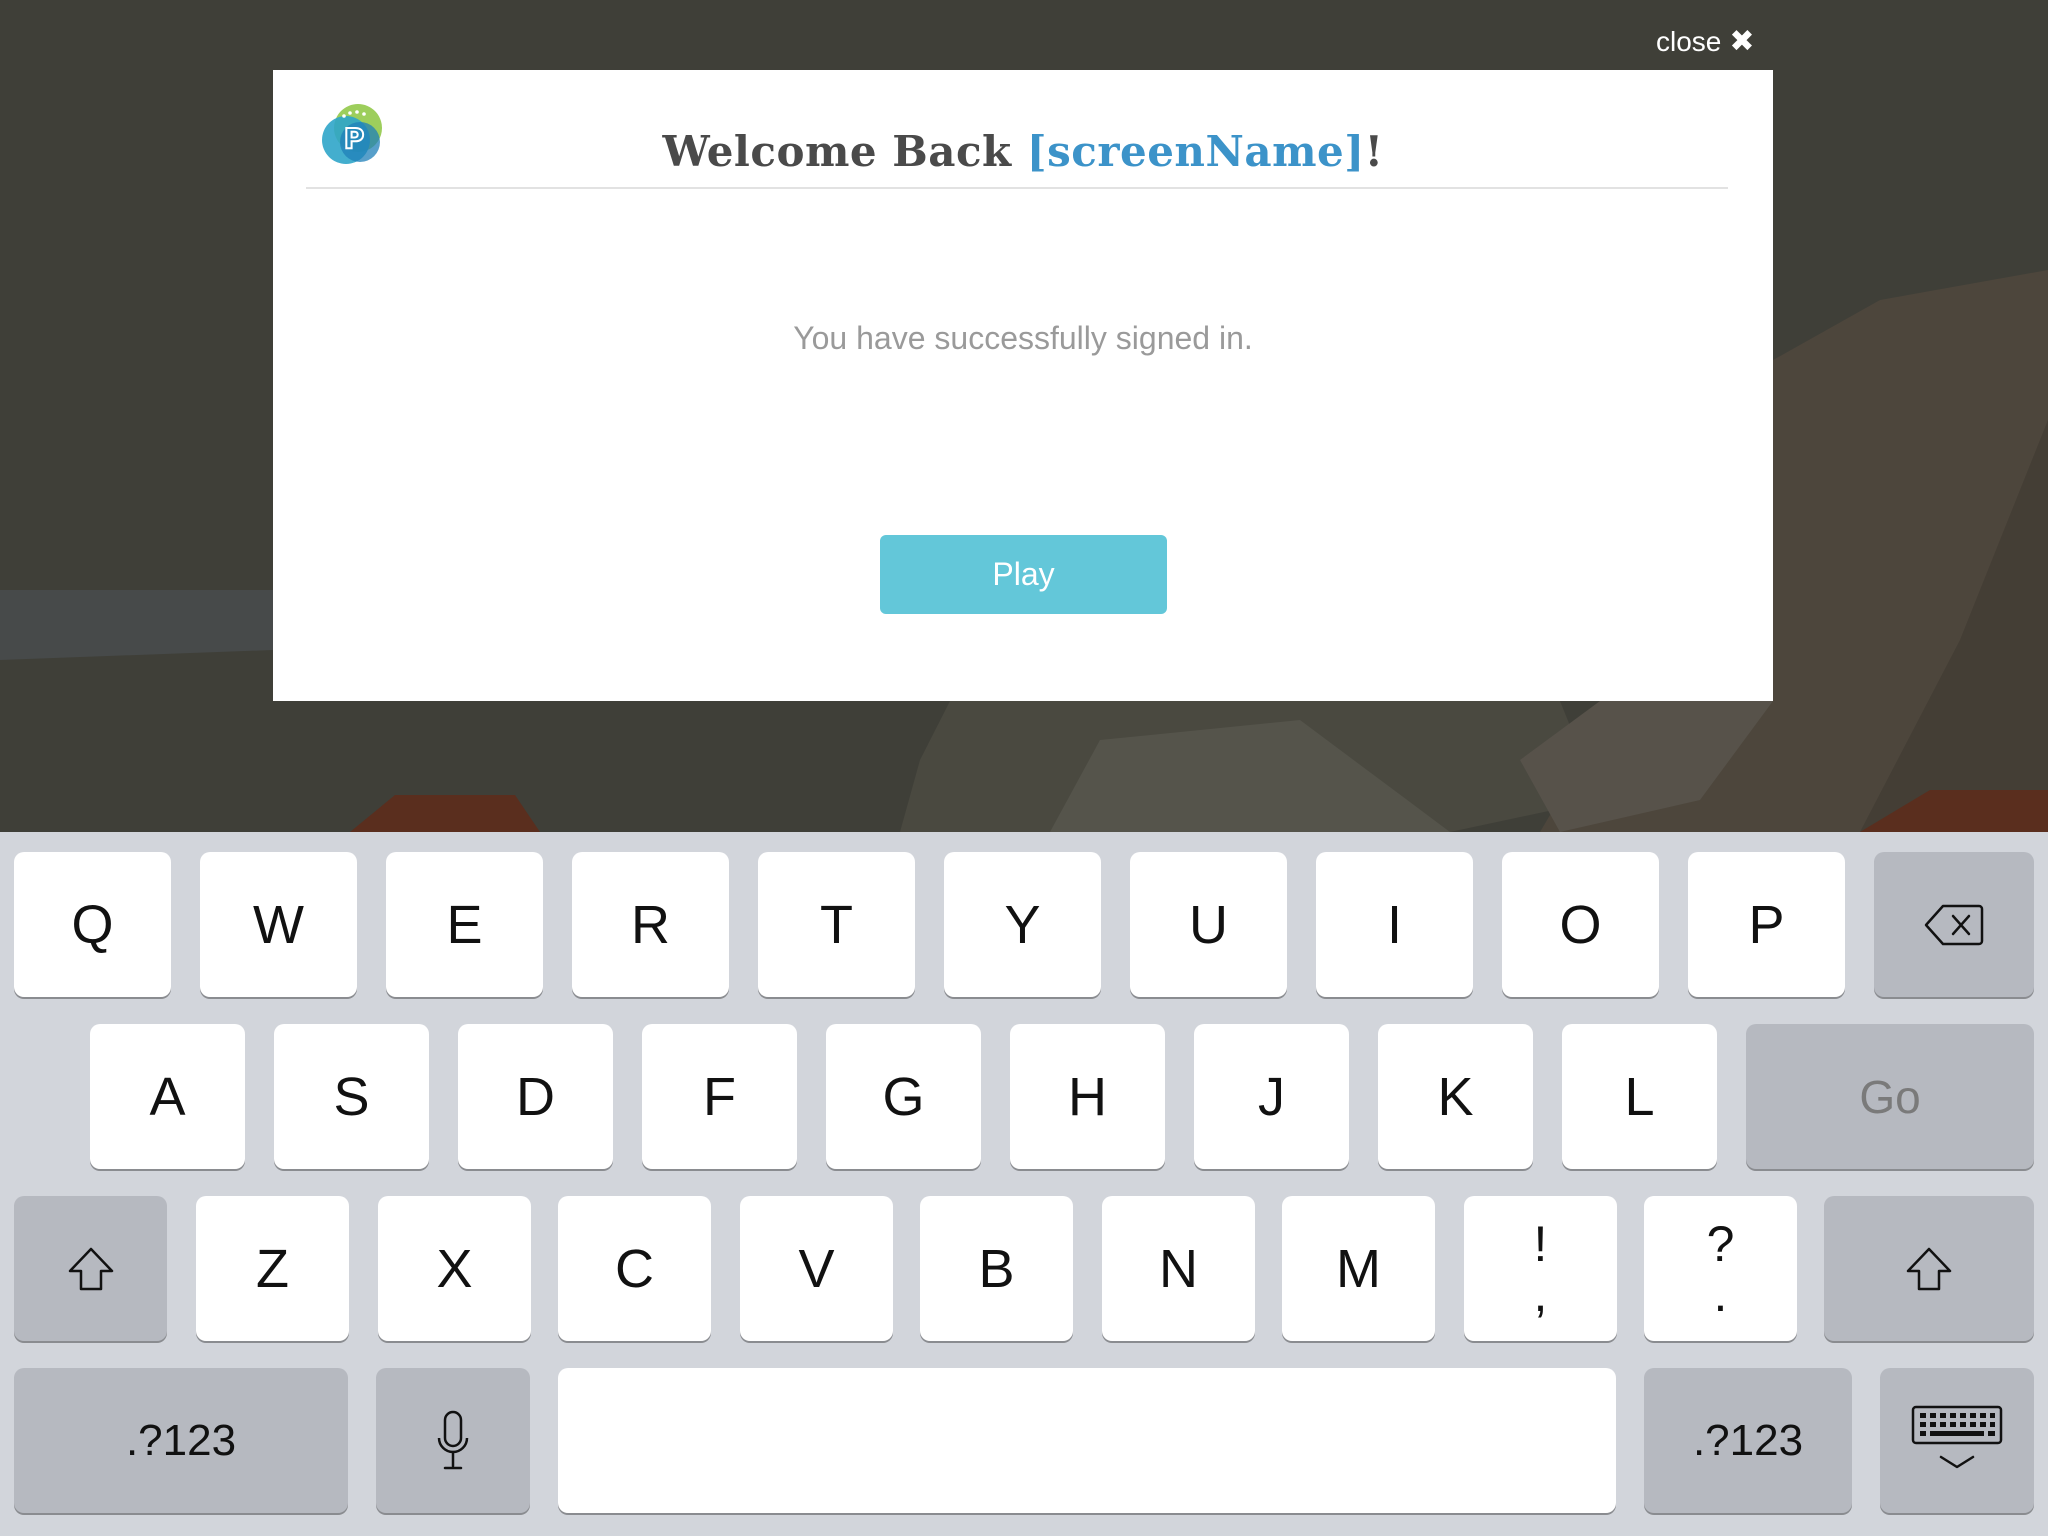 The width and height of the screenshot is (2048, 1536). Describe the element at coordinates (1766, 924) in the screenshot. I see `key-p: P` at that location.